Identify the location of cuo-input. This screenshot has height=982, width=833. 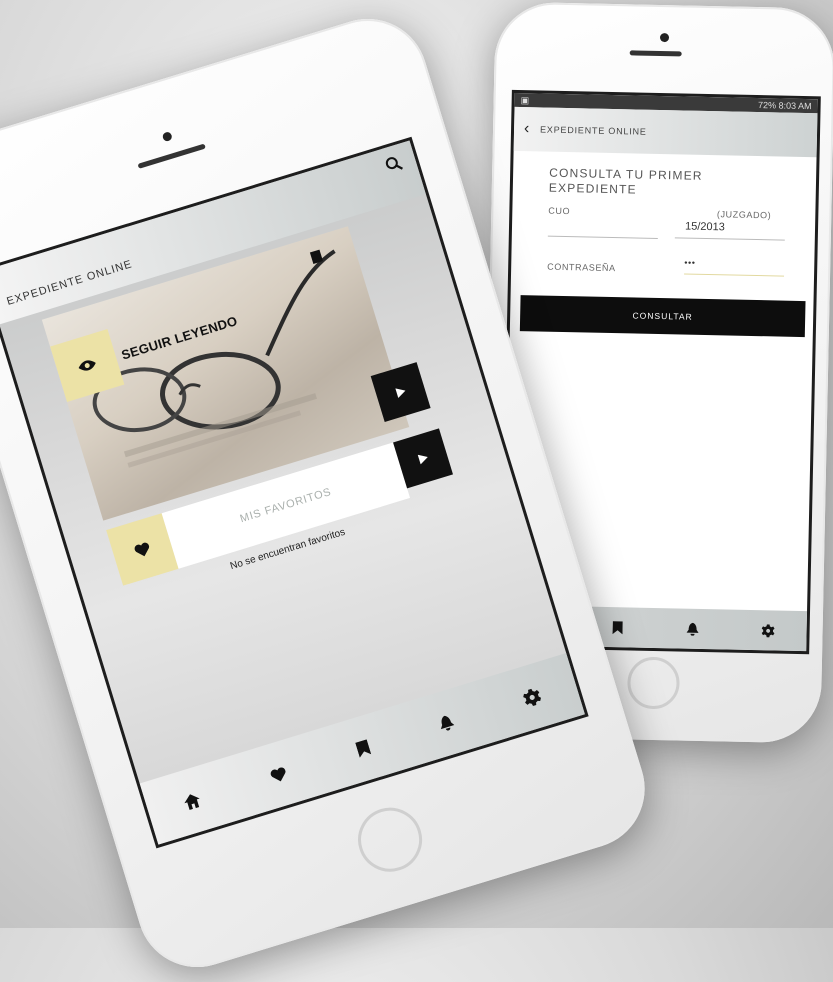
(603, 228).